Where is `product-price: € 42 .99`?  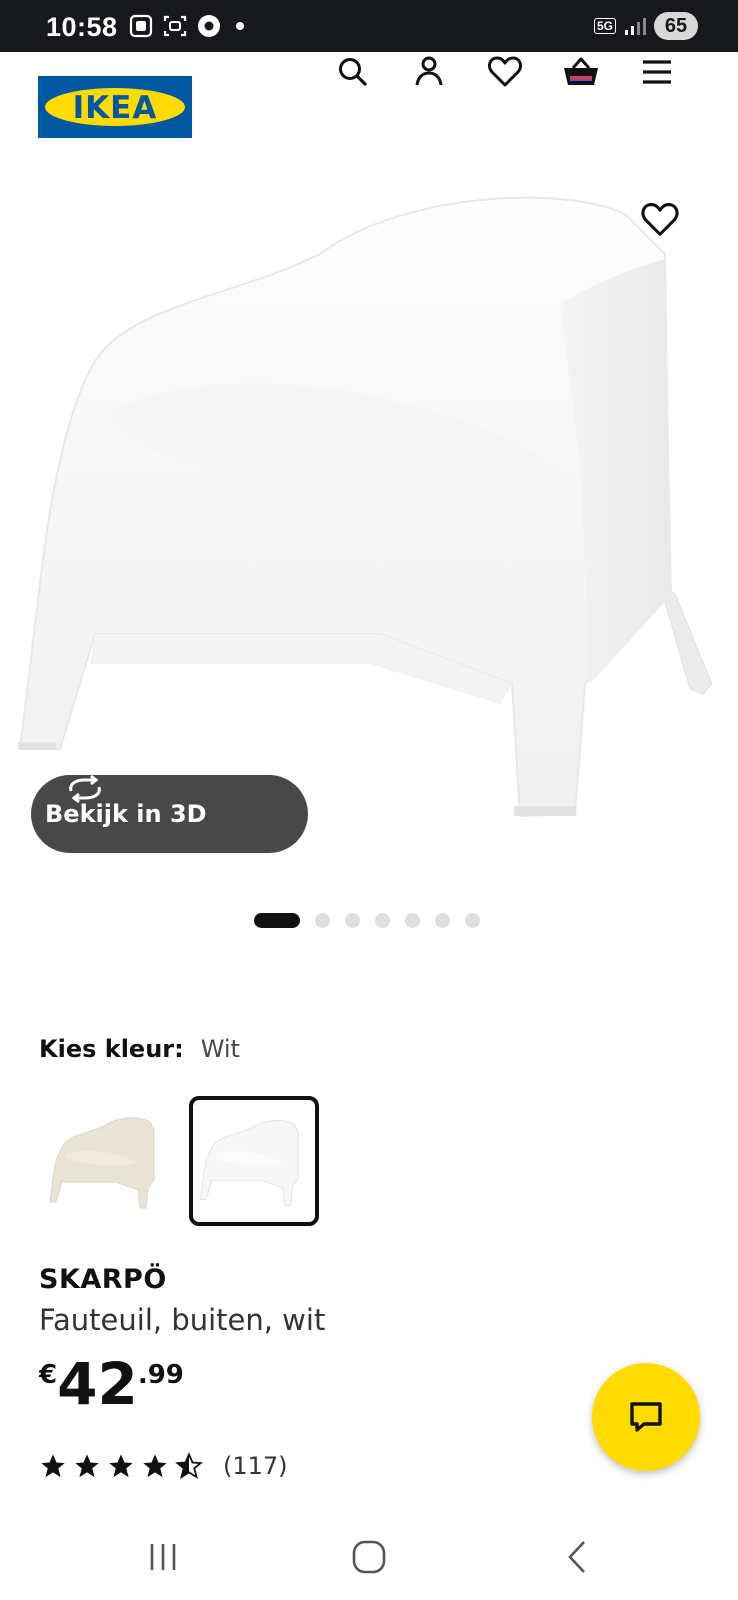 product-price: € 42 .99 is located at coordinates (111, 1384).